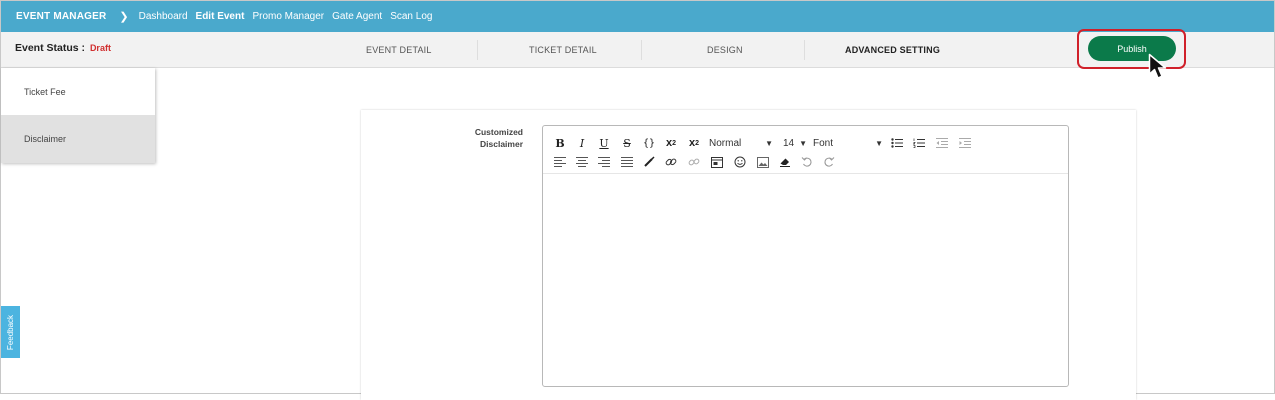 Image resolution: width=1275 pixels, height=400 pixels. What do you see at coordinates (807, 162) in the screenshot?
I see `undo-icon` at bounding box center [807, 162].